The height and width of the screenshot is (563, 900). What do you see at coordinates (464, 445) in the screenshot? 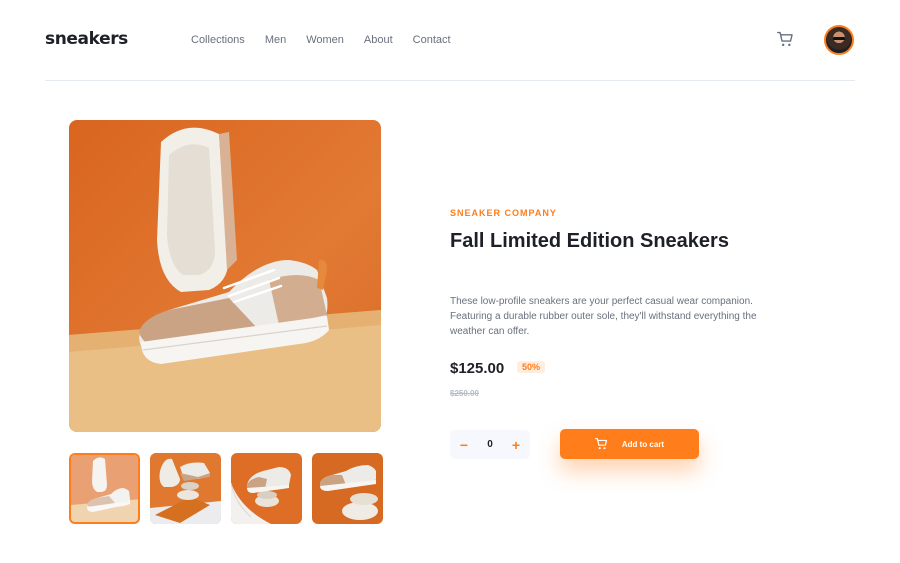
I see `minus-icon: −` at bounding box center [464, 445].